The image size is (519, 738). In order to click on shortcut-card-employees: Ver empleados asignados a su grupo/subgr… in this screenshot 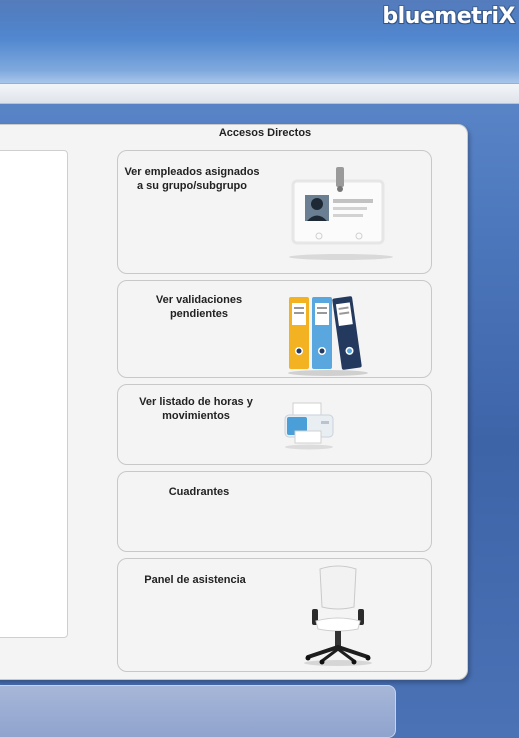, I will do `click(274, 212)`.